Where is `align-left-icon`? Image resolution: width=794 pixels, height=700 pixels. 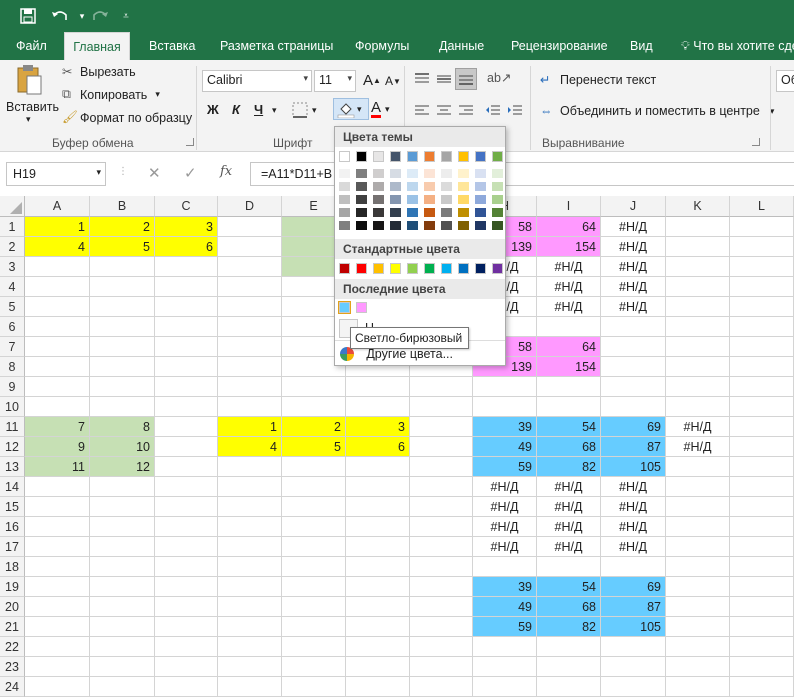 align-left-icon is located at coordinates (422, 111).